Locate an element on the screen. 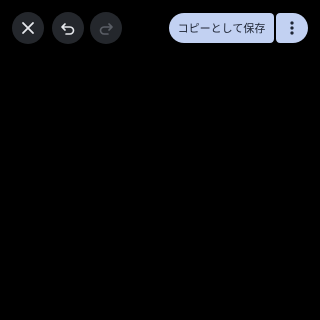 Image resolution: width=320 pixels, height=320 pixels. redo-icon is located at coordinates (106, 29).